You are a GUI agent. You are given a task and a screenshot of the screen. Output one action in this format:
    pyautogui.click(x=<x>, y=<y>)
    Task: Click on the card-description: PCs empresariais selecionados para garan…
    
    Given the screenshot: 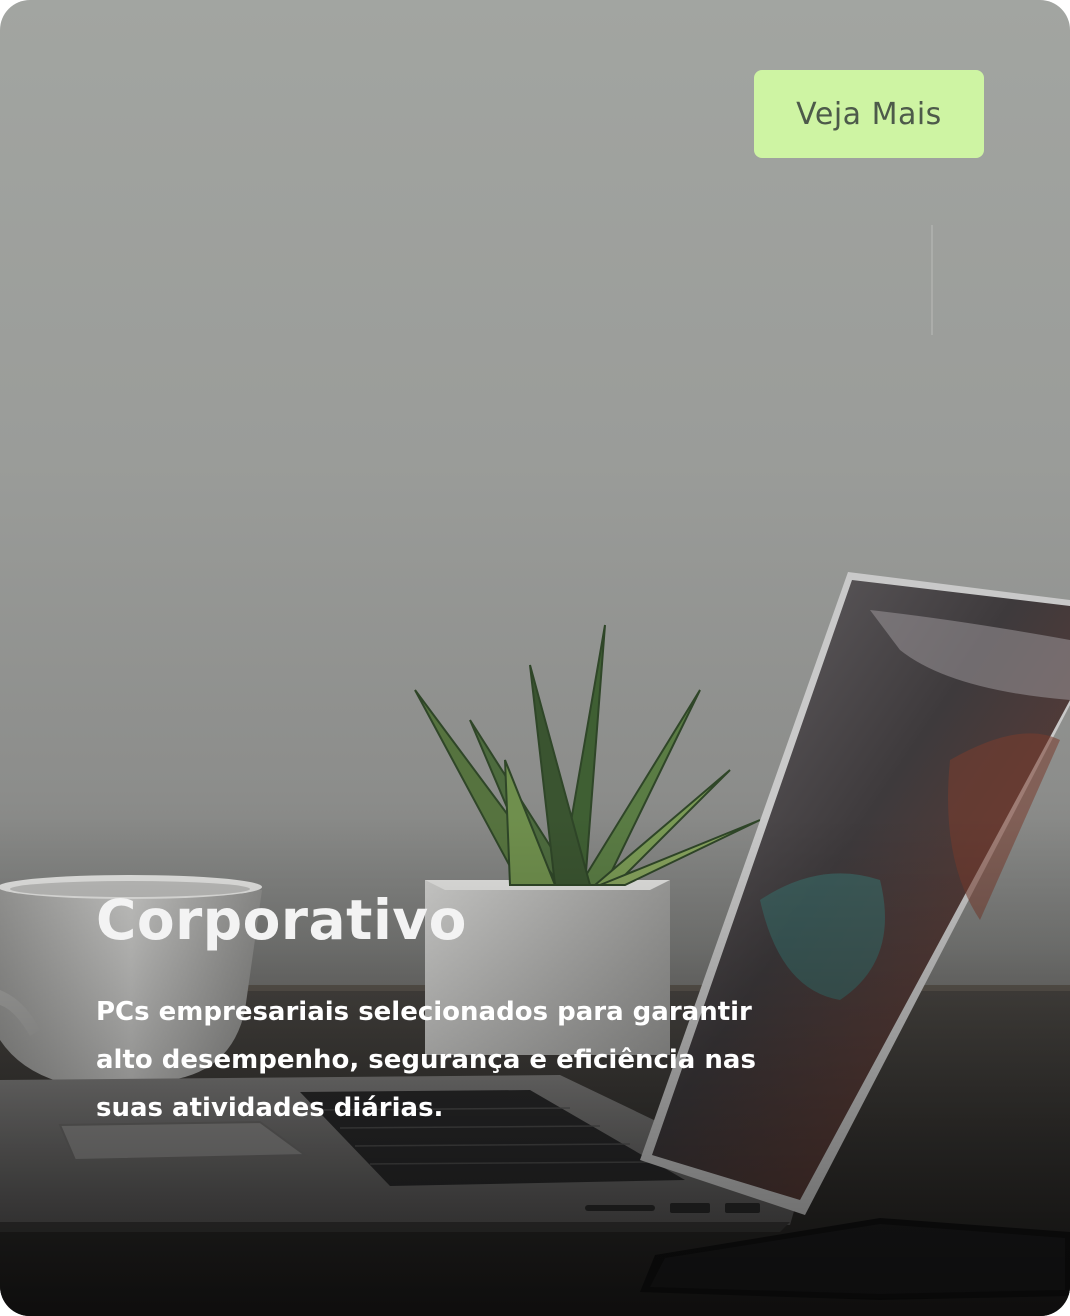 What is the action you would take?
    pyautogui.click(x=426, y=1060)
    